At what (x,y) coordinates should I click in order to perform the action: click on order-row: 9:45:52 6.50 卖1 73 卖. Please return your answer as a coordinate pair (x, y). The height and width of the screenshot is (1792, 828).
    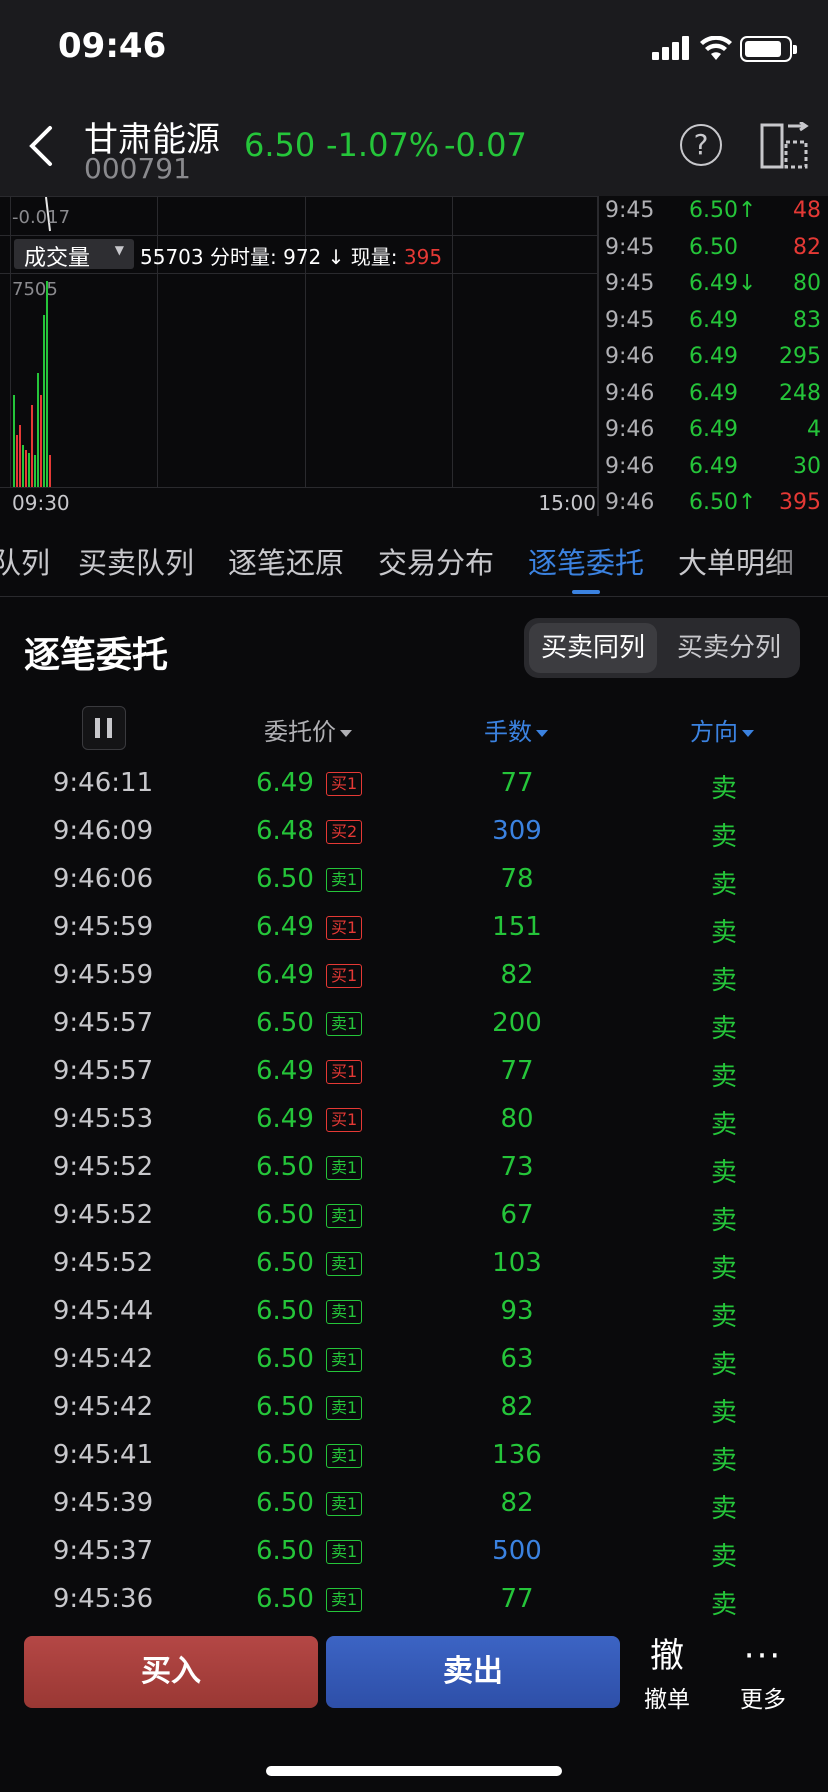
    Looking at the image, I should click on (414, 1176).